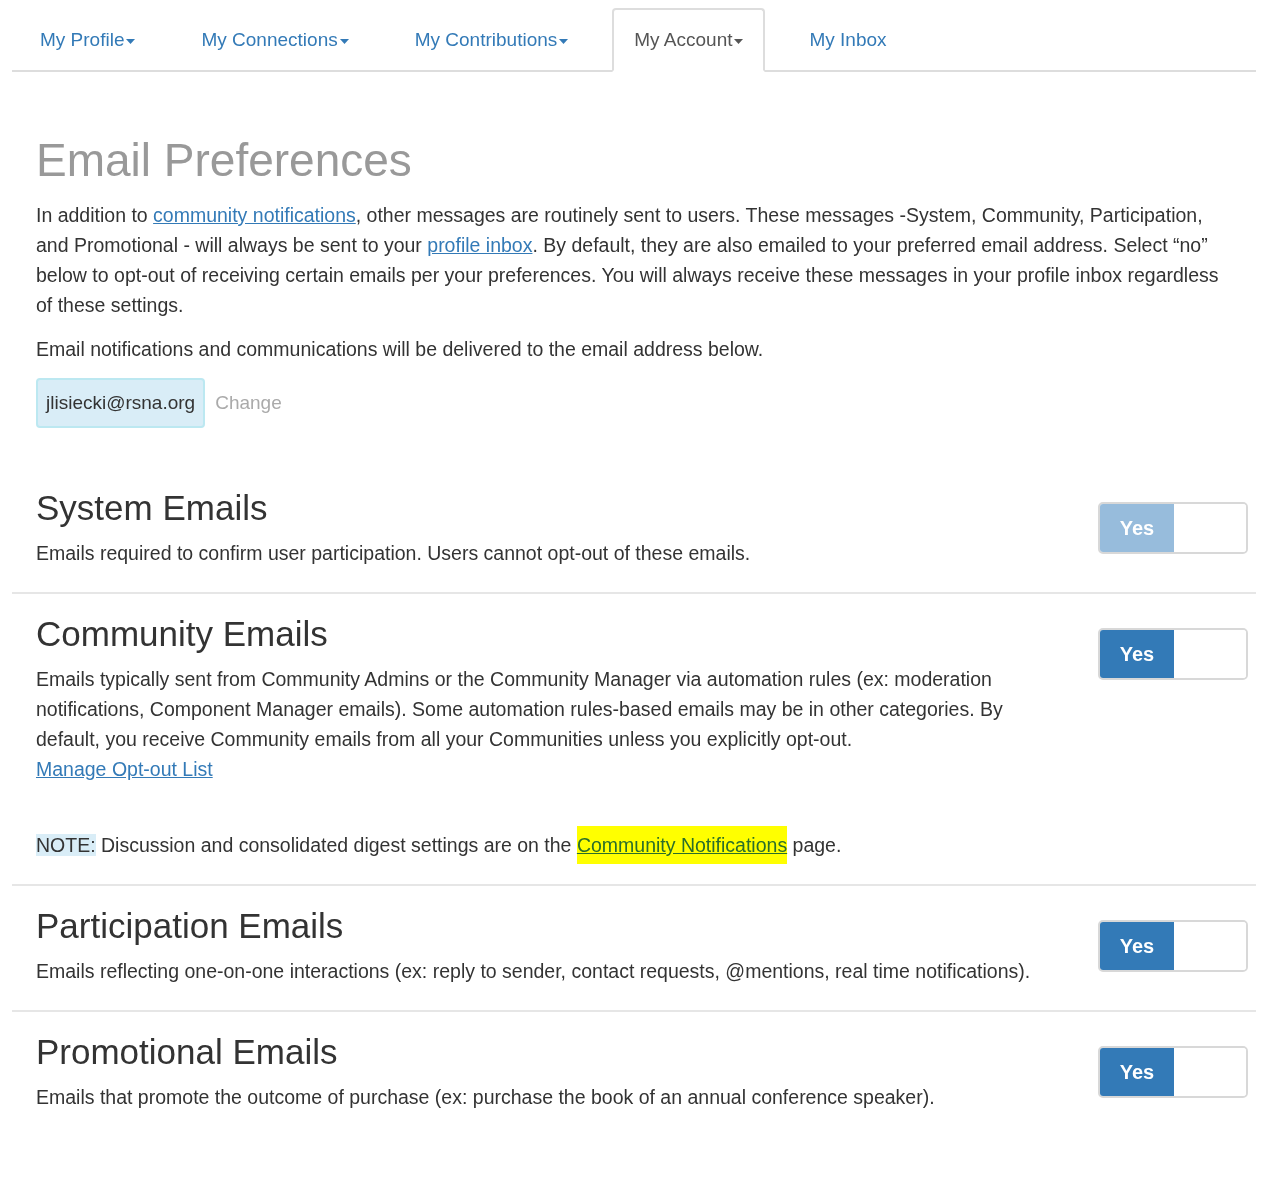 The height and width of the screenshot is (1196, 1268). What do you see at coordinates (480, 245) in the screenshot?
I see `text-link: profile inbox` at bounding box center [480, 245].